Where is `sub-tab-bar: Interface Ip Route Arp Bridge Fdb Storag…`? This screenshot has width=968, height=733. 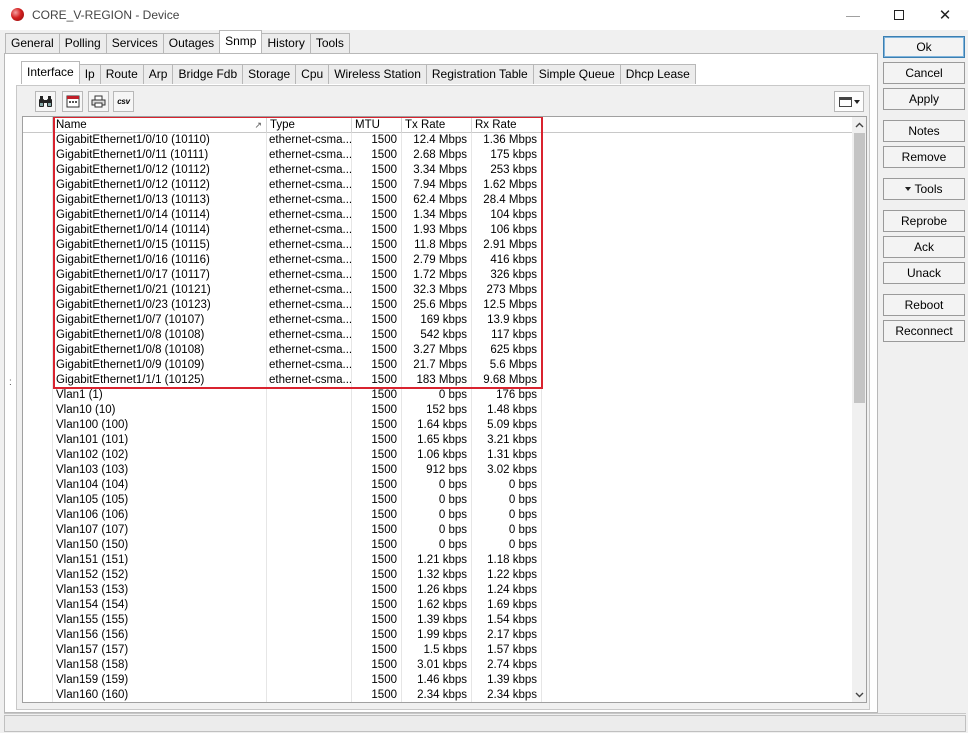 sub-tab-bar: Interface Ip Route Arp Bridge Fdb Storag… is located at coordinates (358, 73).